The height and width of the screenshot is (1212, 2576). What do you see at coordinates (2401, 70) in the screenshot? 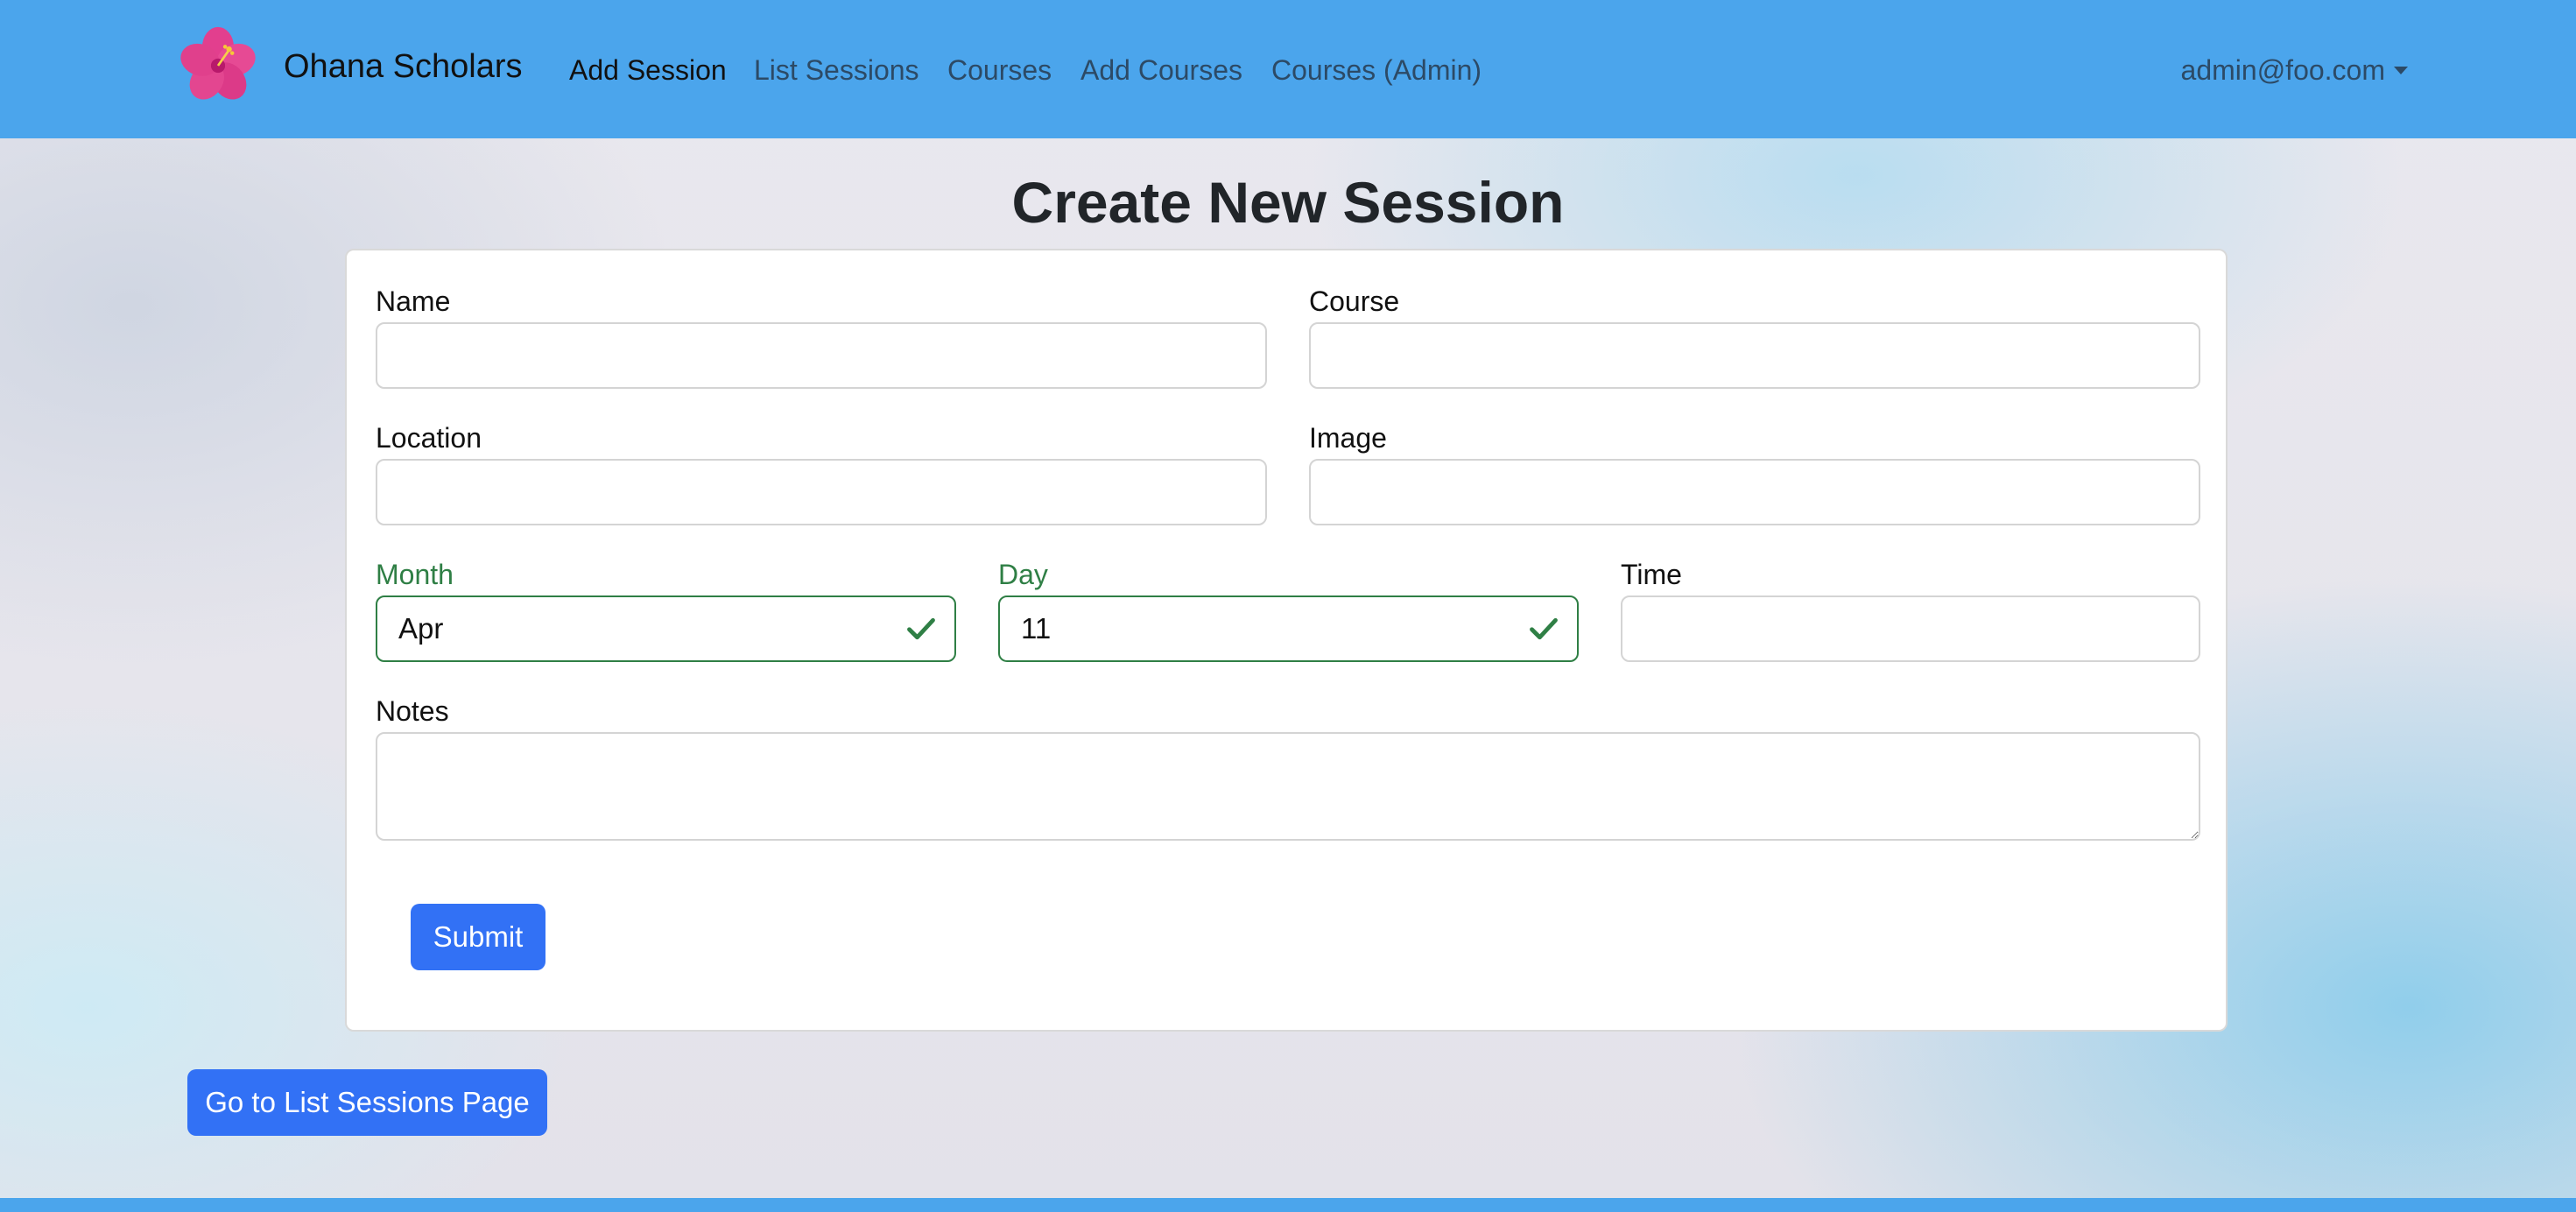
I see `caret-down-icon` at bounding box center [2401, 70].